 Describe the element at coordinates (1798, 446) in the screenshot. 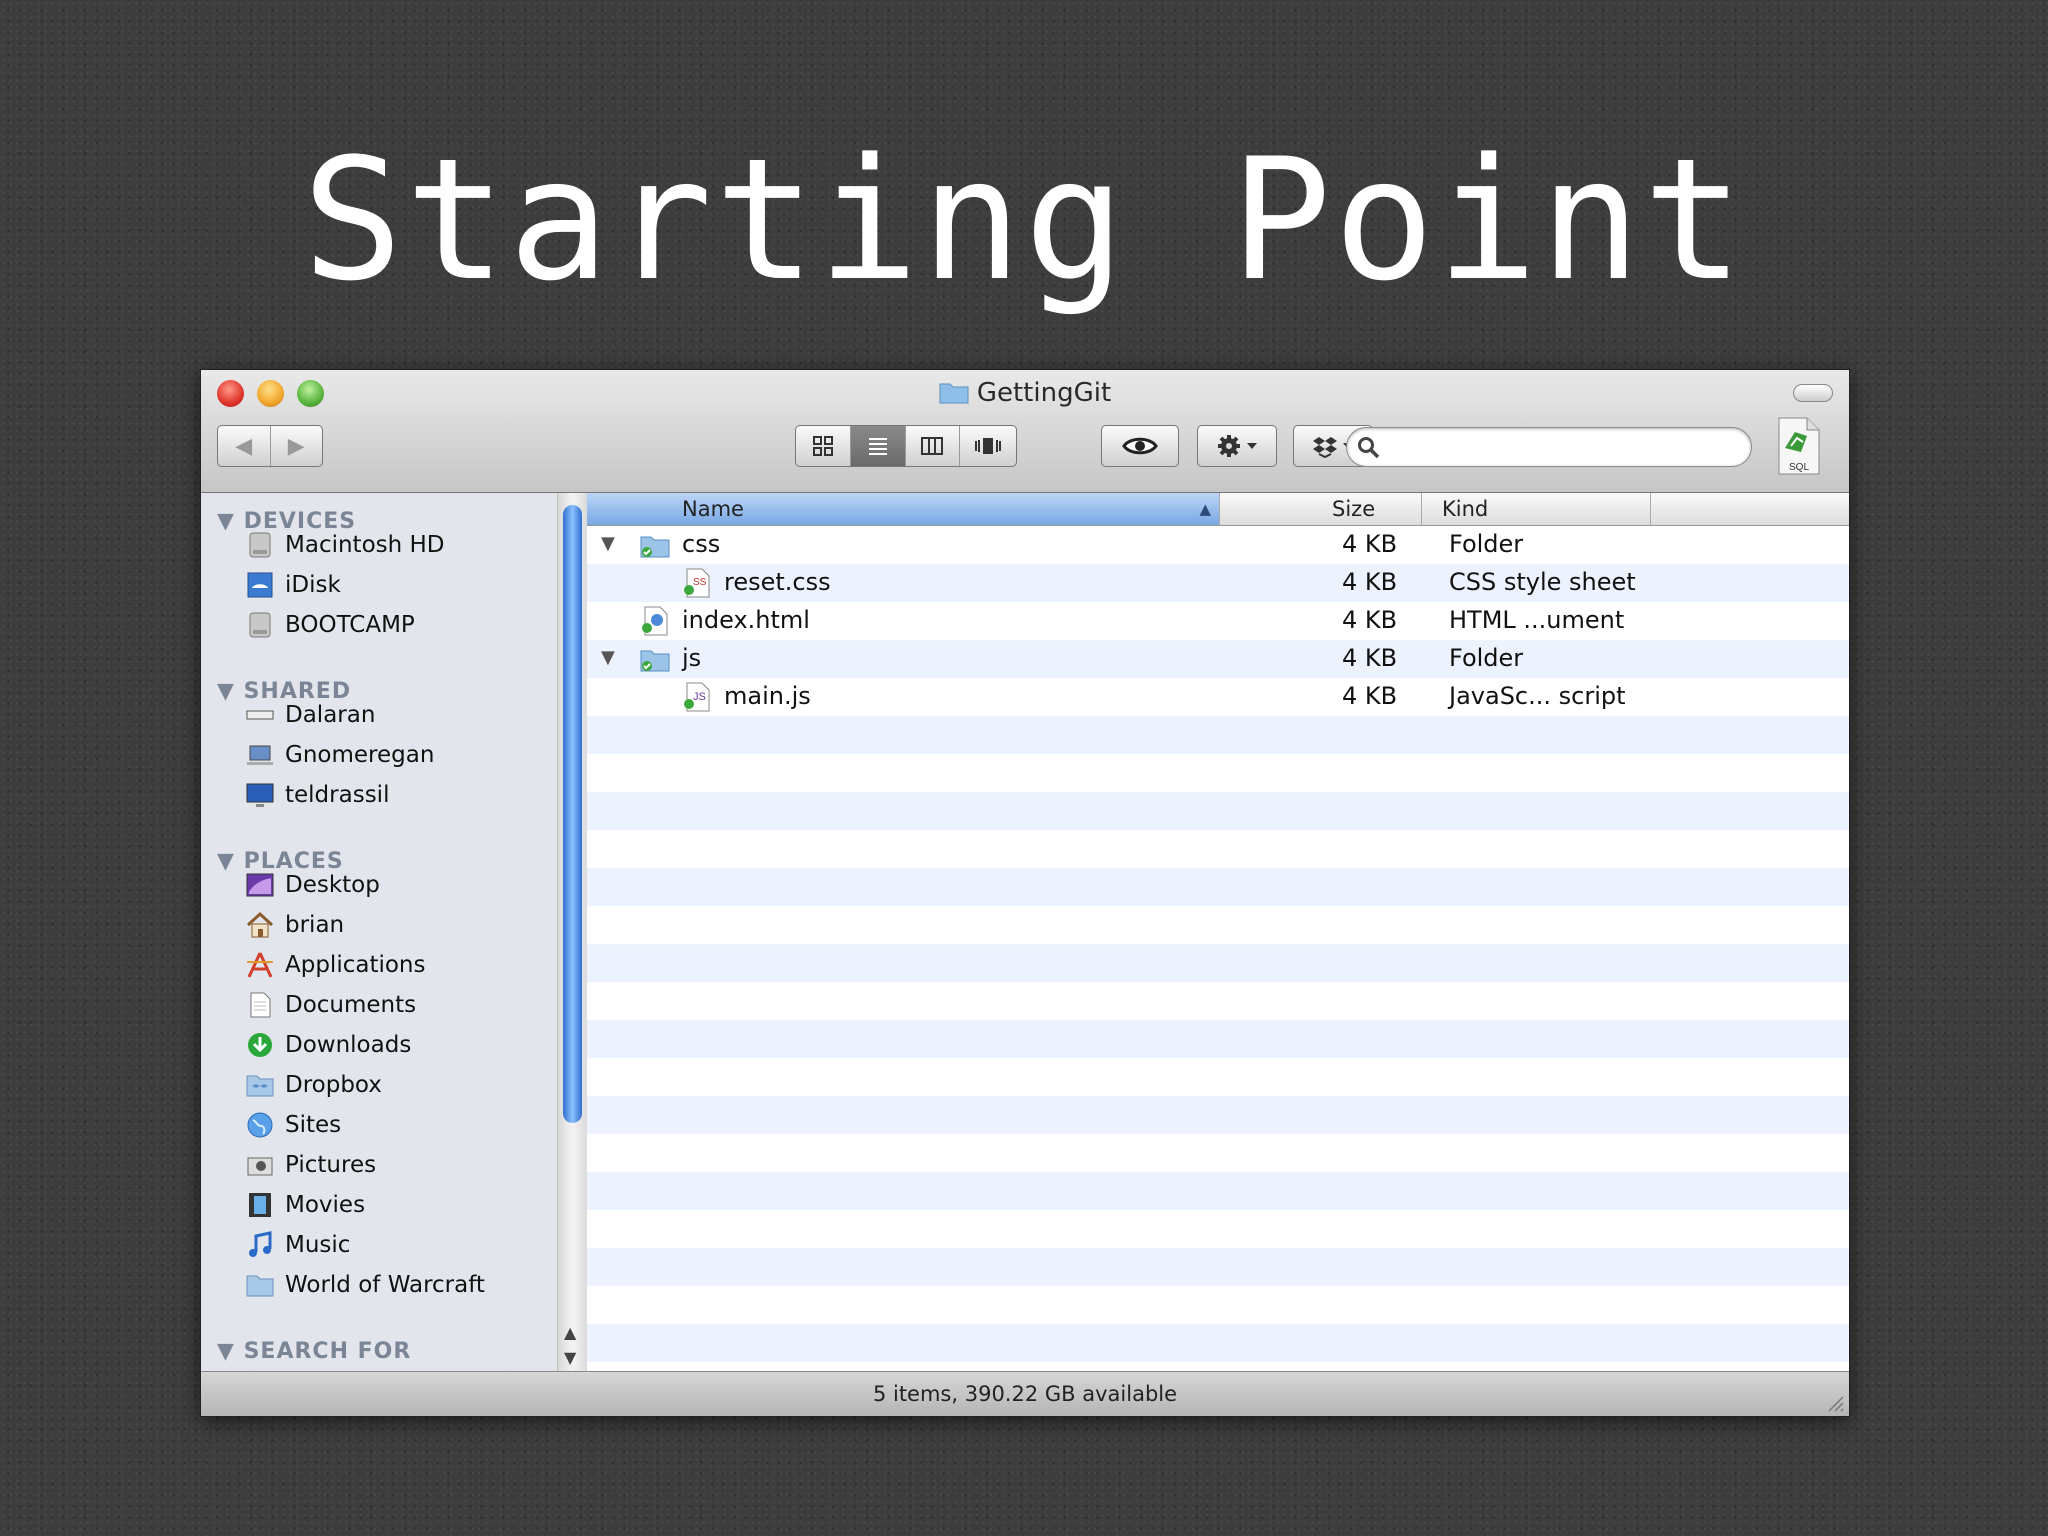

I see `sql-file-icon: SQL` at that location.